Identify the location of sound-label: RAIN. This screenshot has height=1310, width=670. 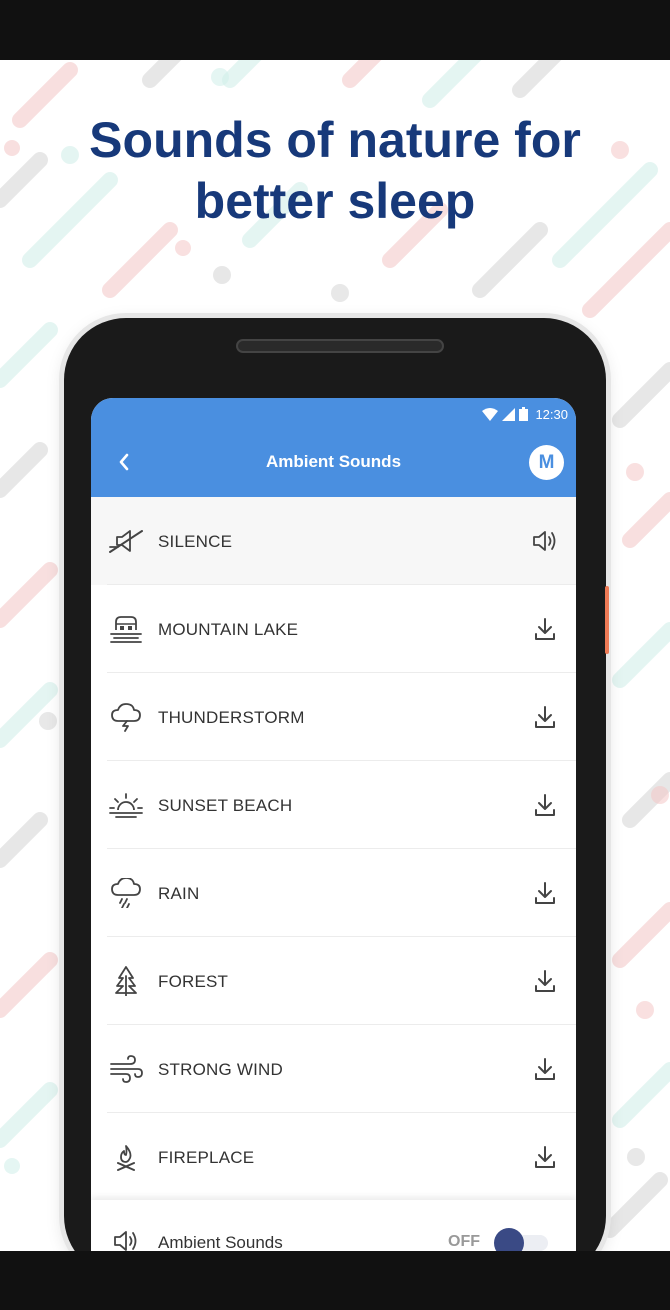
(179, 893).